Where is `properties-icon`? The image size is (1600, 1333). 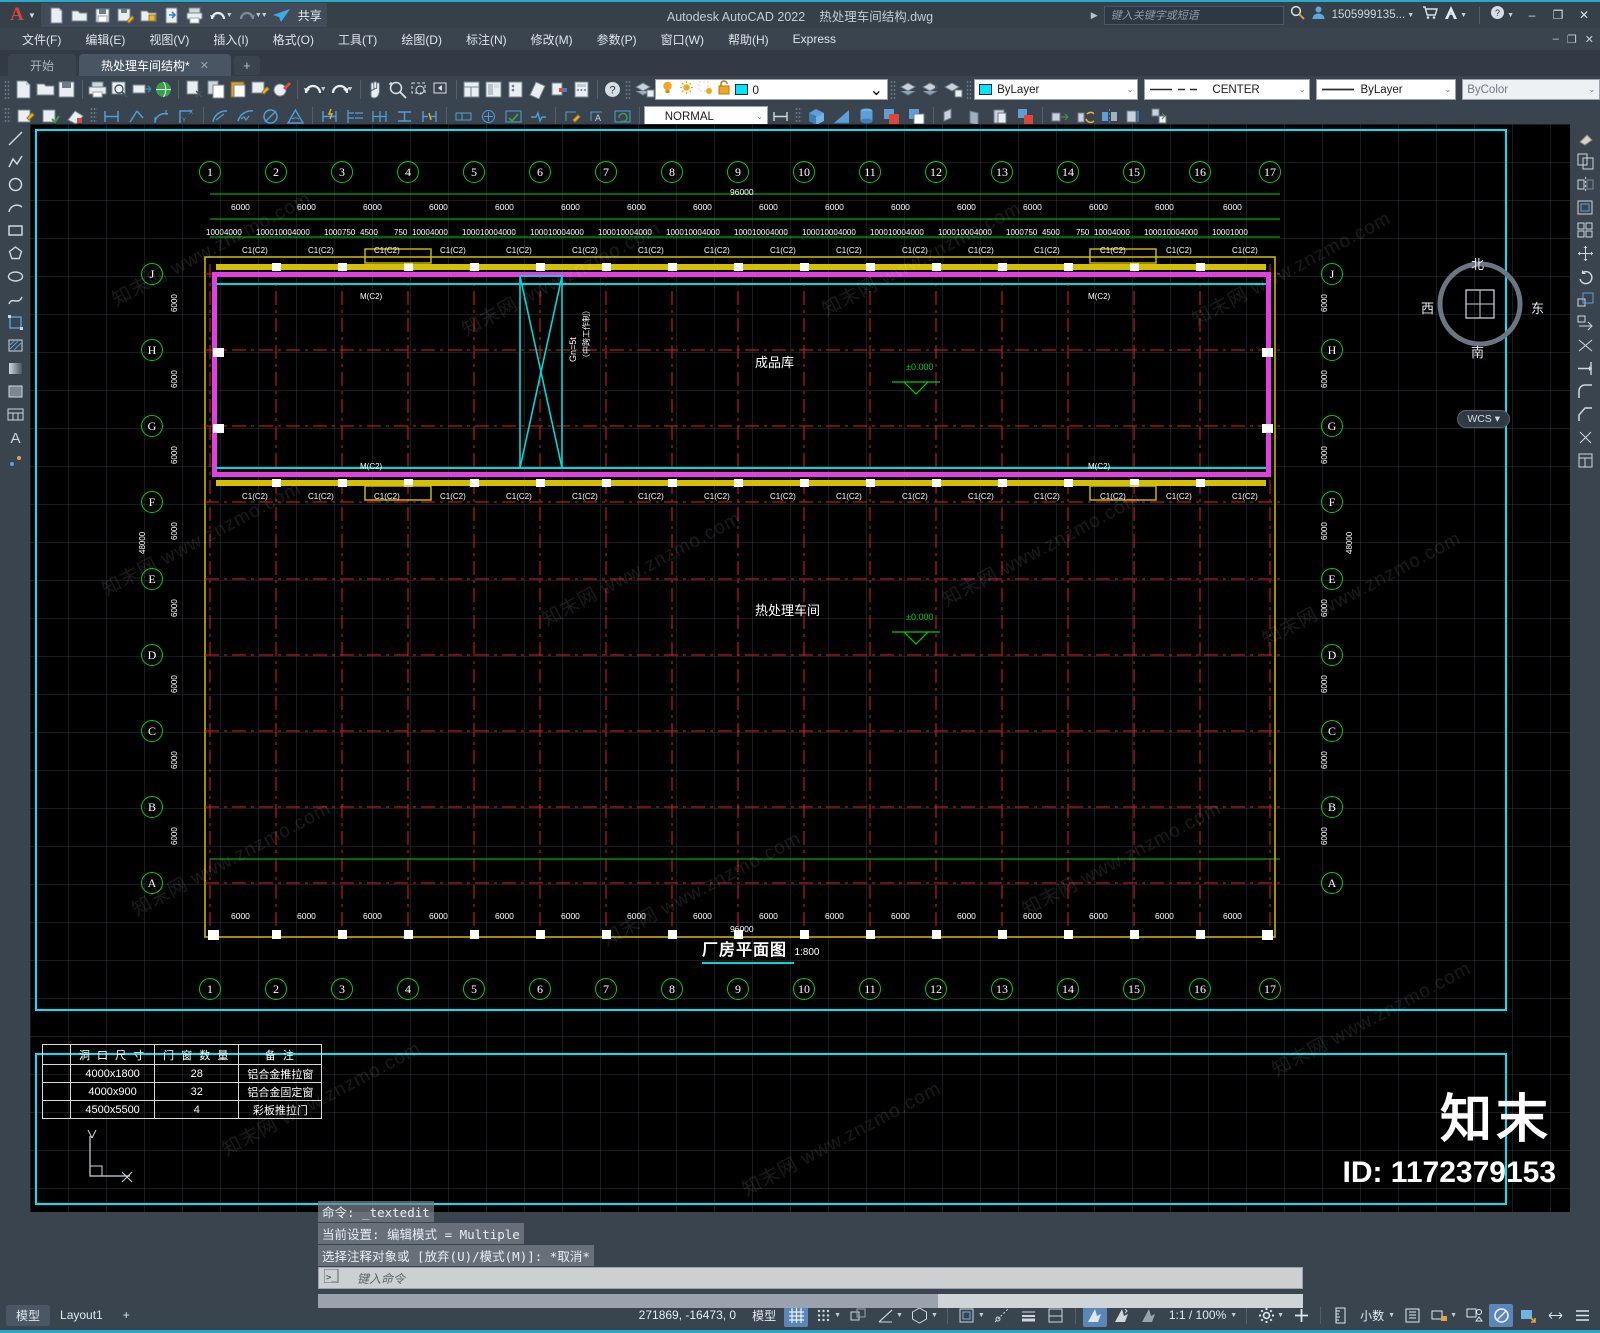 properties-icon is located at coordinates (472, 89).